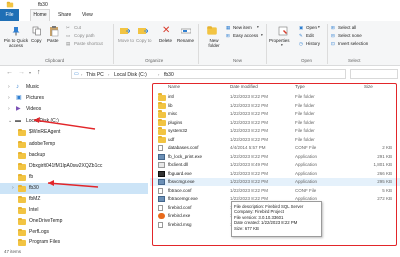  What do you see at coordinates (301, 27) in the screenshot?
I see `open-icon: ▣` at bounding box center [301, 27].